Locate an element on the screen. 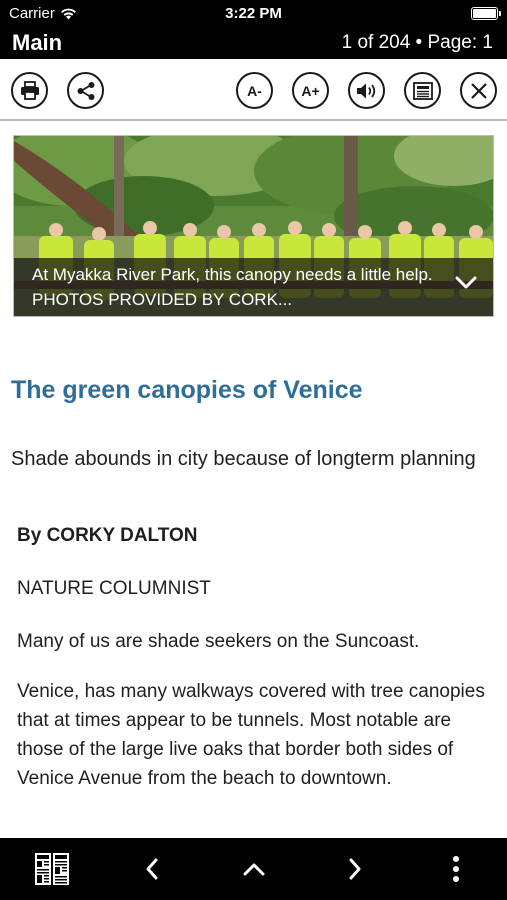 This screenshot has height=900, width=507. share-button is located at coordinates (85, 90).